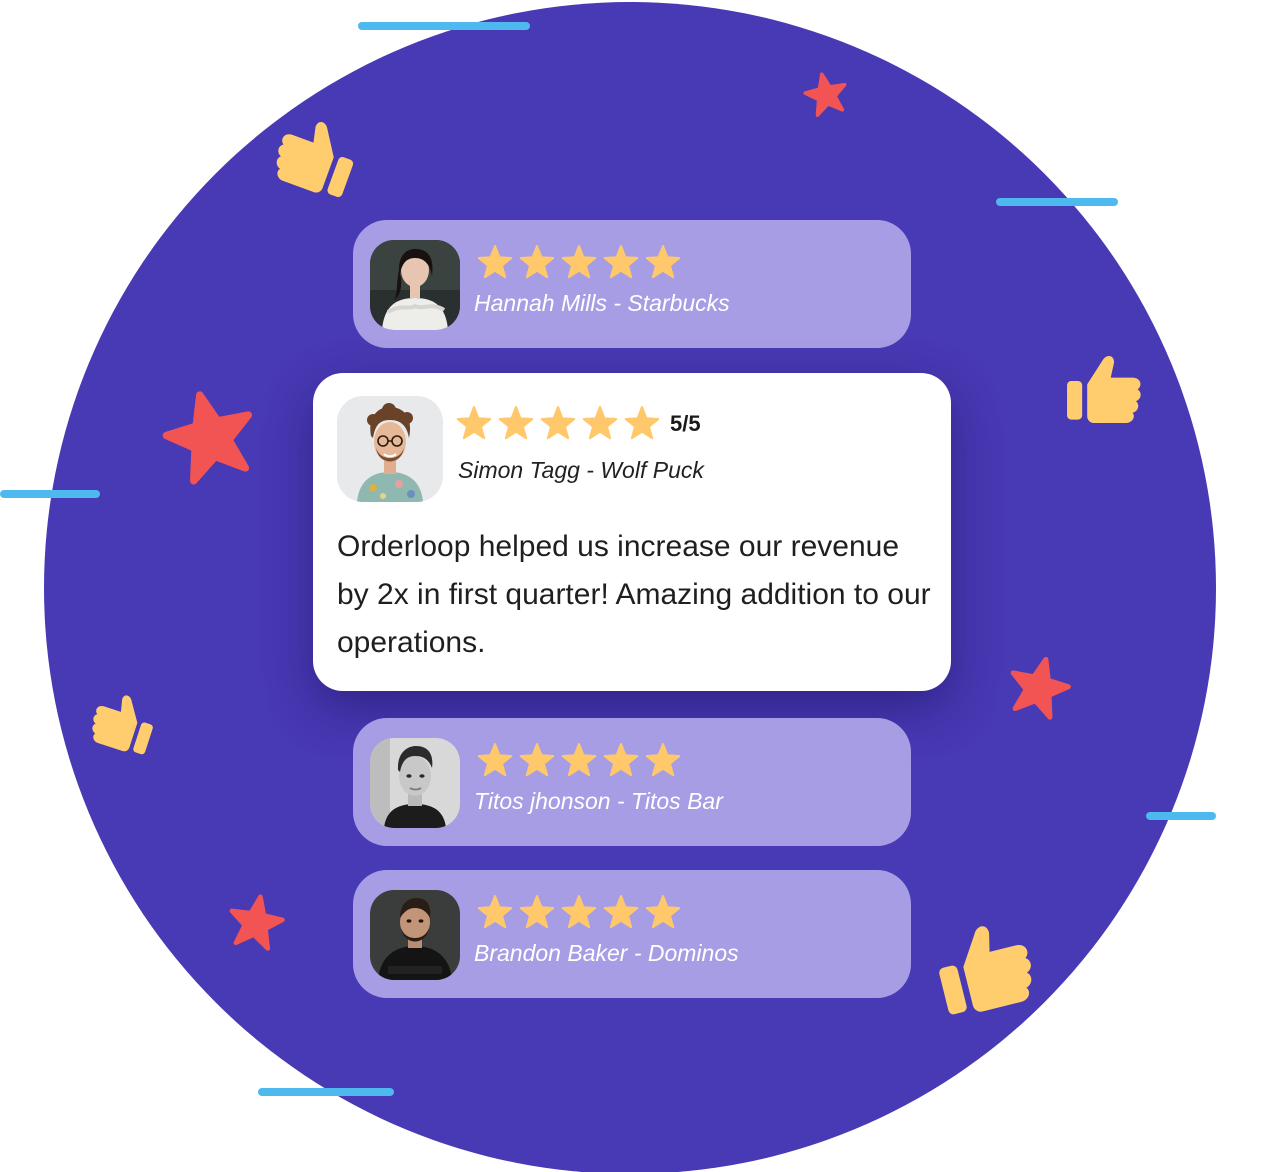 The width and height of the screenshot is (1262, 1172). What do you see at coordinates (602, 303) in the screenshot?
I see `author-name: Hannah Mills - Starbucks` at bounding box center [602, 303].